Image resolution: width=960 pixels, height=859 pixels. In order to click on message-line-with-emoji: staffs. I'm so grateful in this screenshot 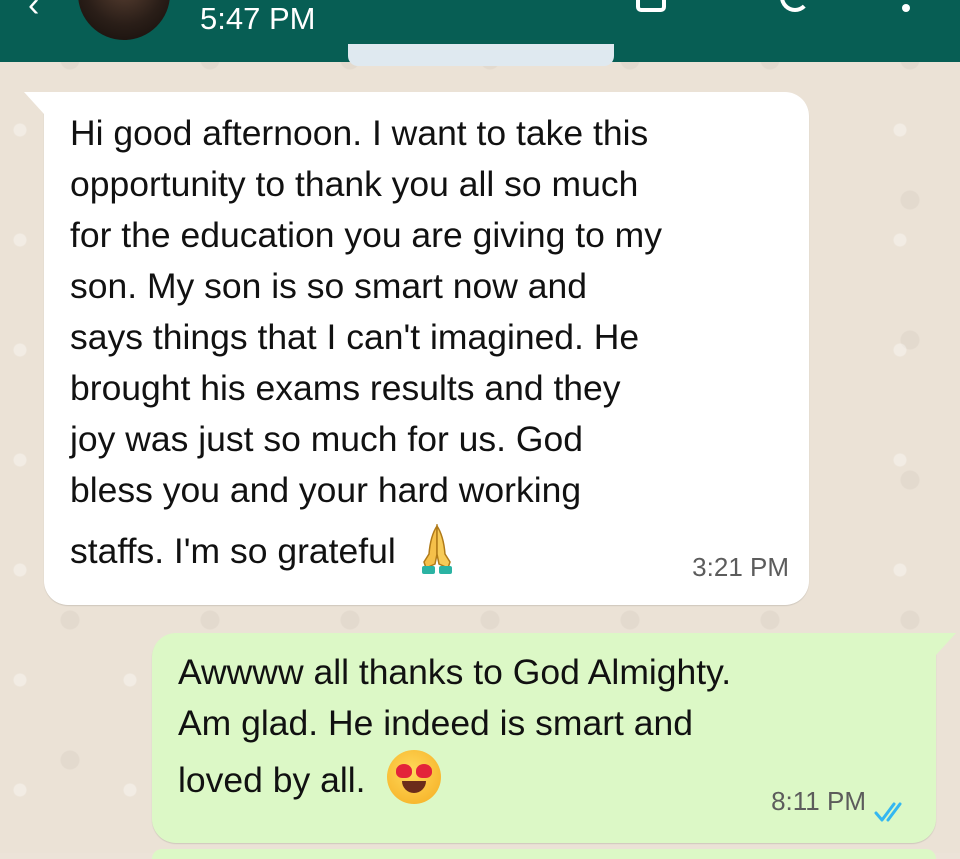, I will do `click(429, 551)`.